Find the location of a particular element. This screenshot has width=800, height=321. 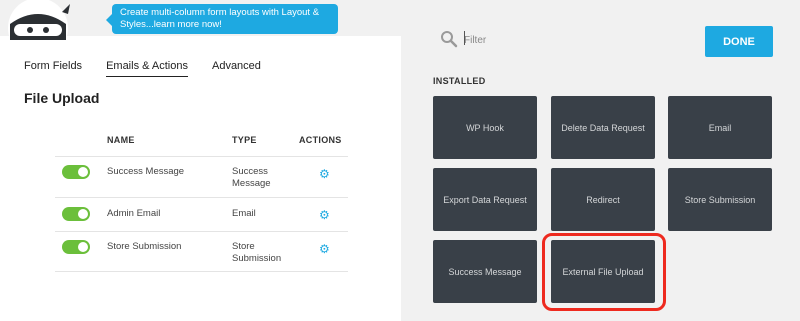

action-tile-redirect: Redirect is located at coordinates (603, 199).